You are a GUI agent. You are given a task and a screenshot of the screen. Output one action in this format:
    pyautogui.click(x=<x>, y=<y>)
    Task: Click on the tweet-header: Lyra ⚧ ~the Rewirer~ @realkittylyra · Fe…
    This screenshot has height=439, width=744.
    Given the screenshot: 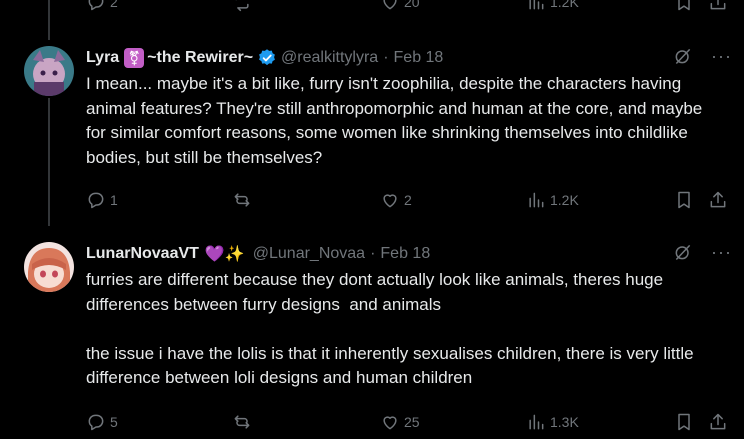 What is the action you would take?
    pyautogui.click(x=410, y=58)
    